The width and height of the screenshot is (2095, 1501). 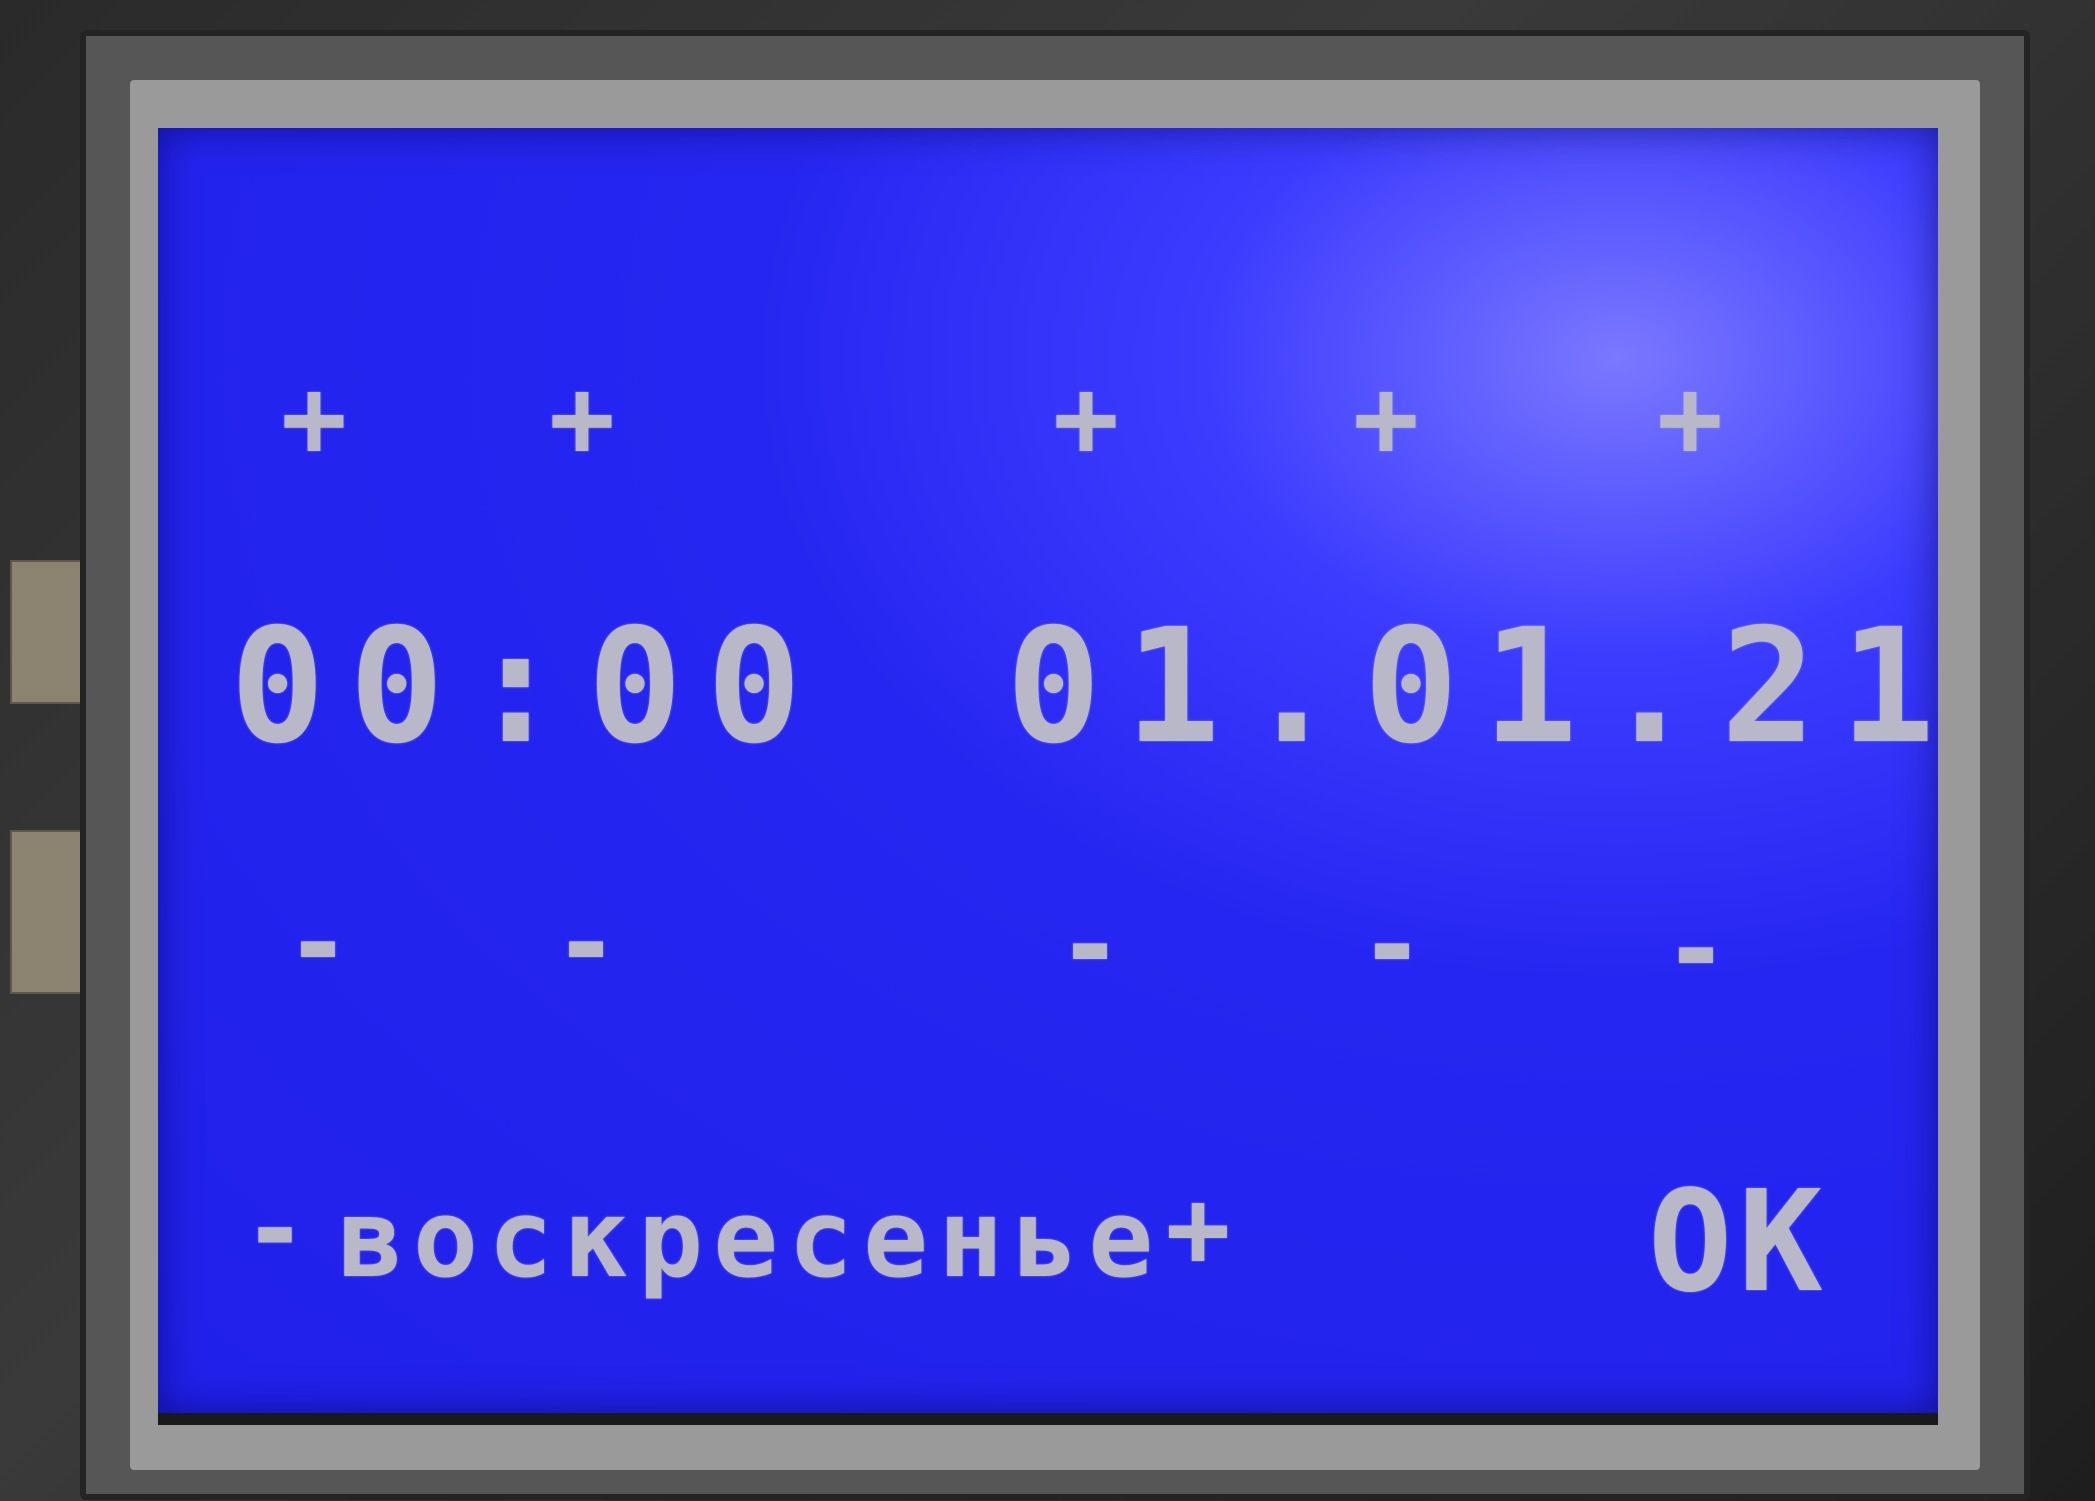 What do you see at coordinates (1396, 945) in the screenshot?
I see `month-minus-button: -` at bounding box center [1396, 945].